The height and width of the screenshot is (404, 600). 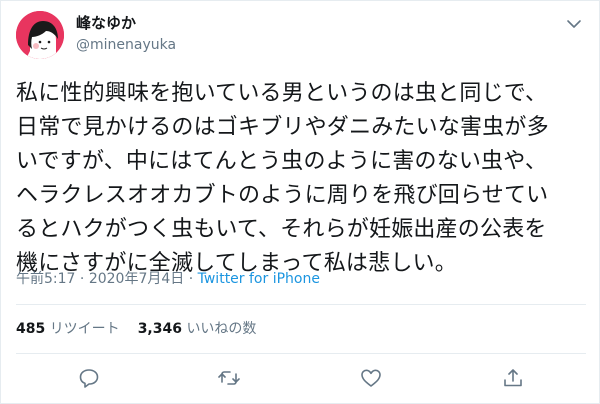 I want to click on tweet-time: 午前5:17, so click(x=45, y=279).